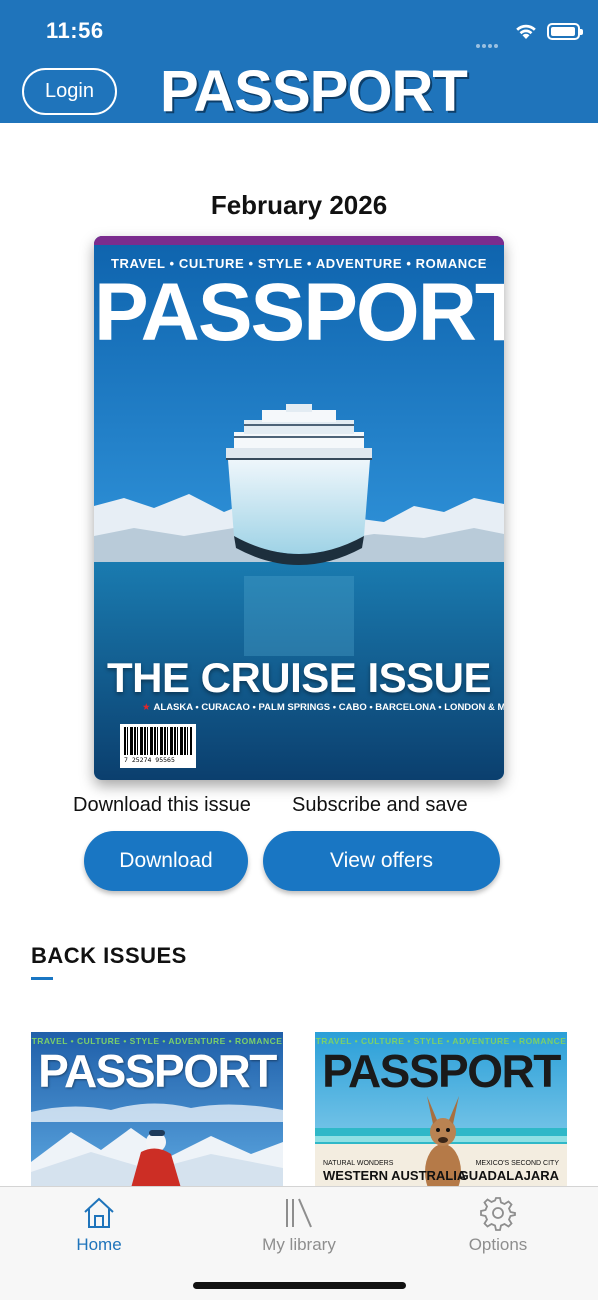 This screenshot has width=598, height=1300. What do you see at coordinates (299, 1213) in the screenshot?
I see `library-icon` at bounding box center [299, 1213].